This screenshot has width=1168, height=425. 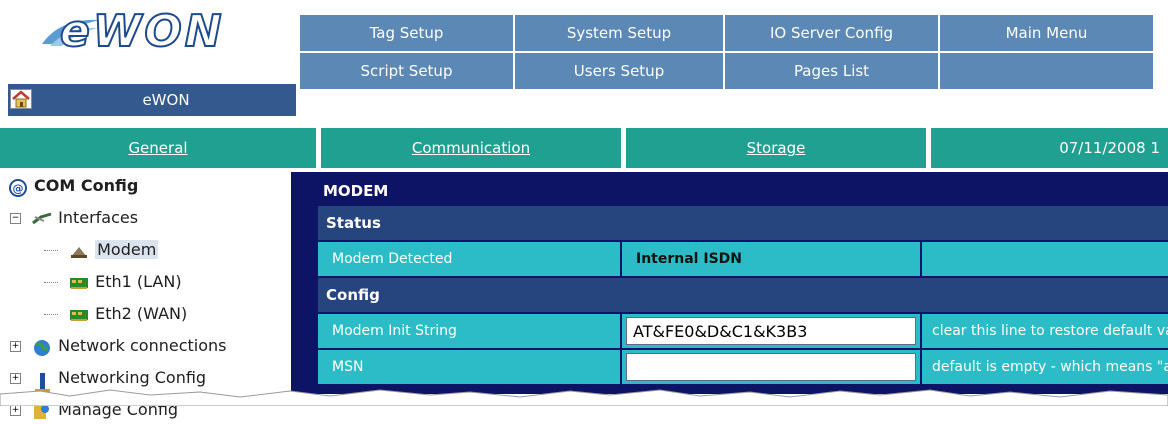 I want to click on menu-tag-setup: Tag Setup, so click(x=407, y=34).